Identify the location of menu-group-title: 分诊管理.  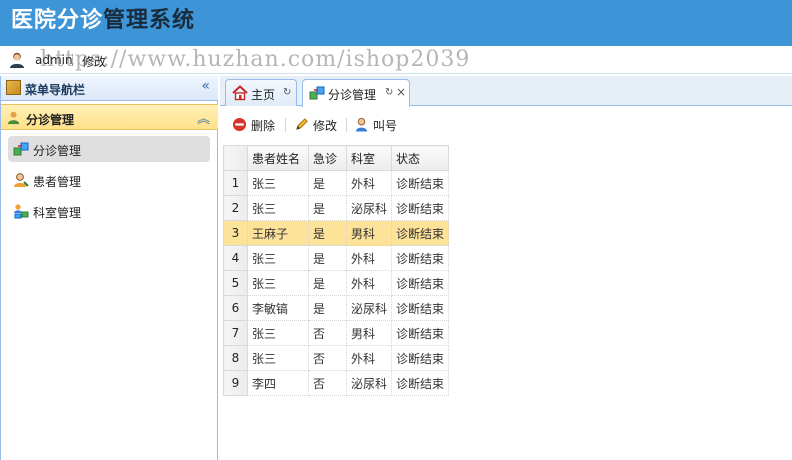
(50, 120).